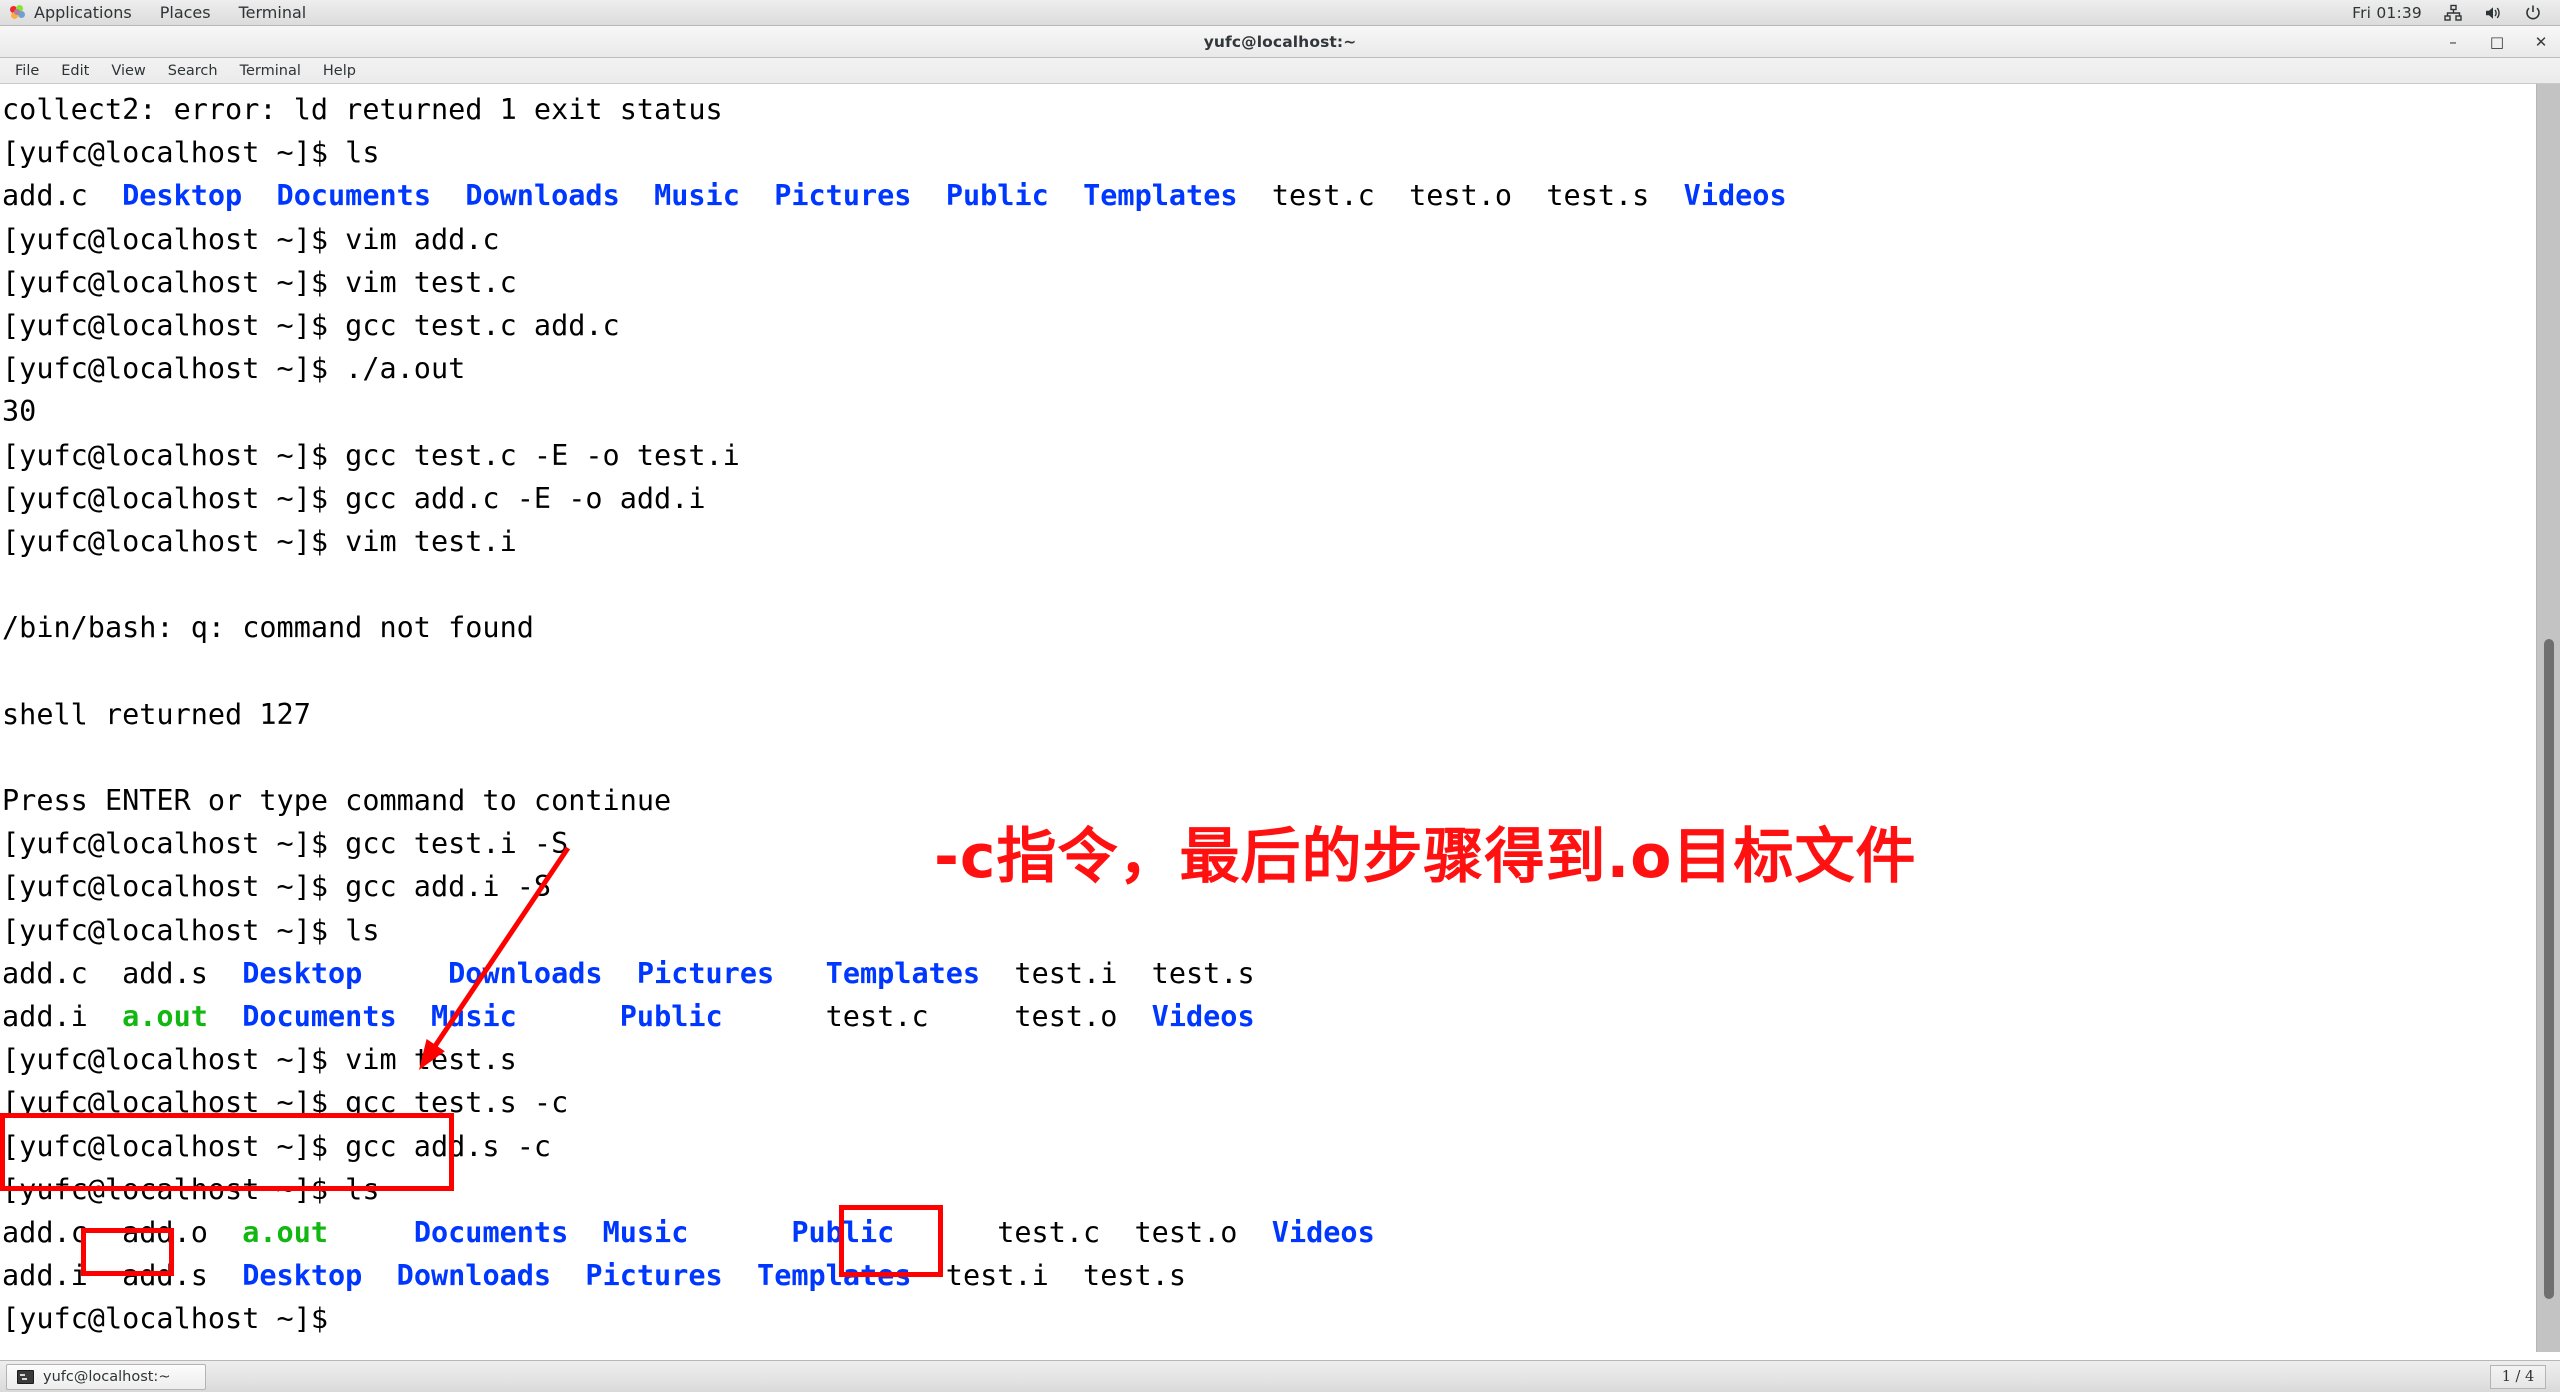 This screenshot has height=1392, width=2560. I want to click on minimize-button: –, so click(2453, 42).